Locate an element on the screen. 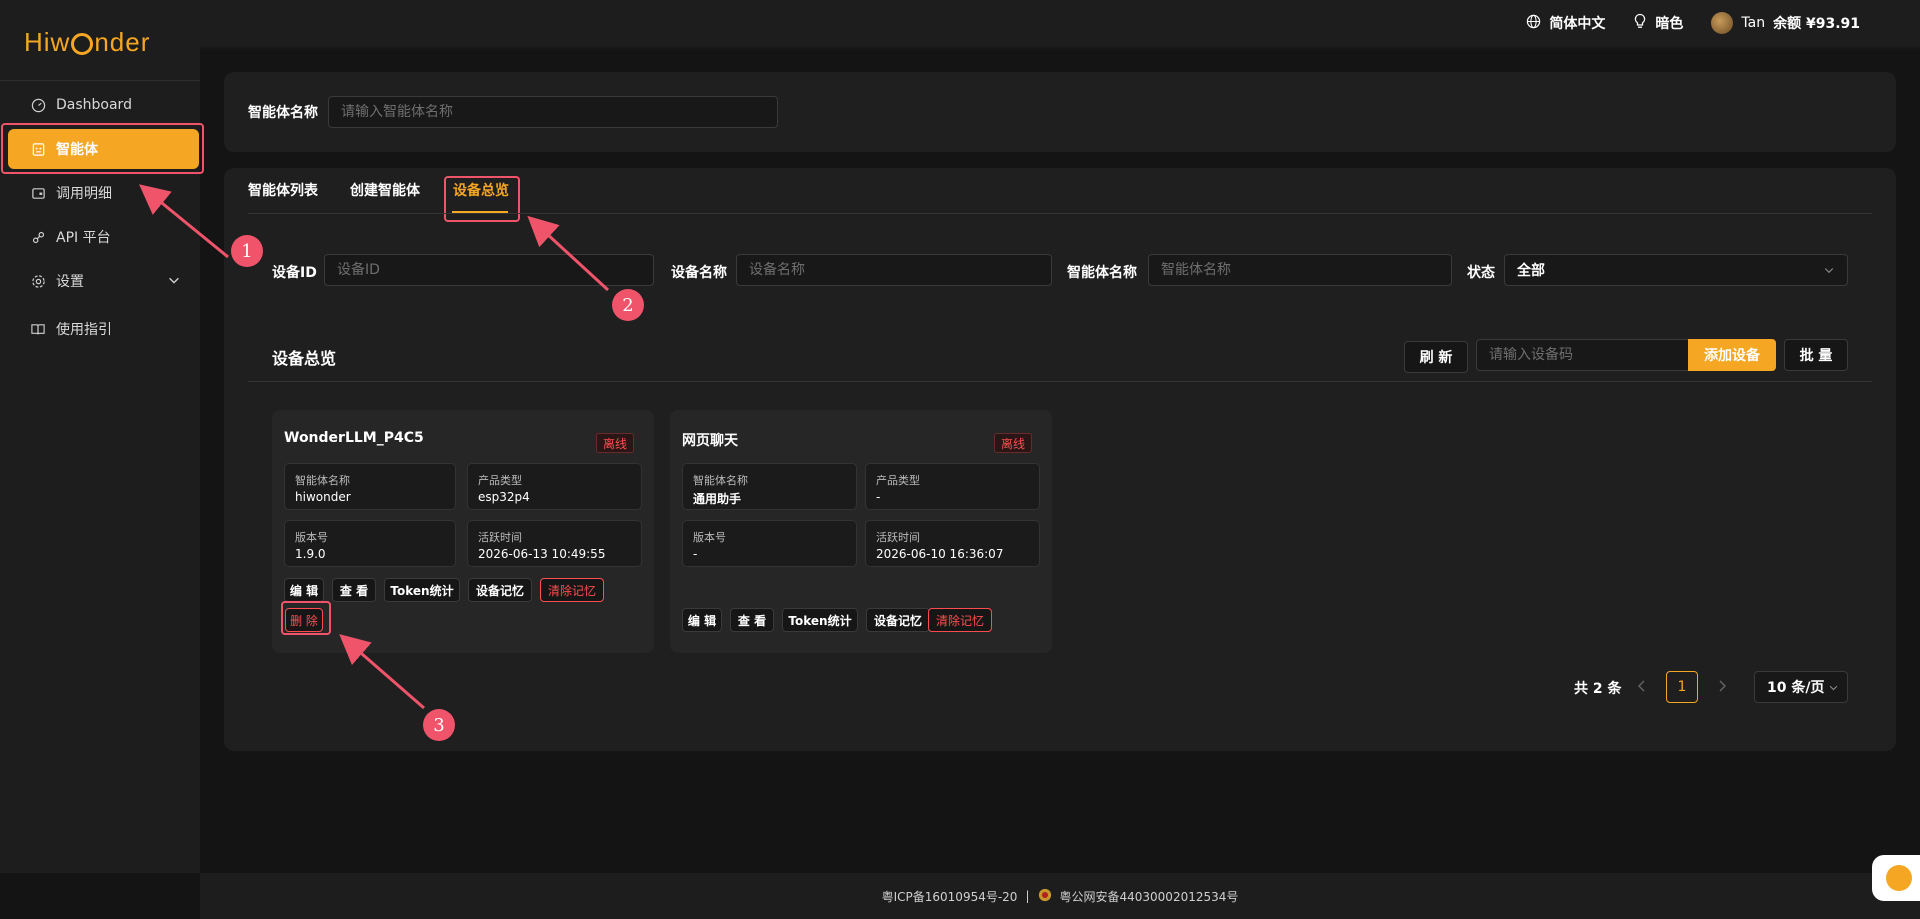  icp-link: 粤ICP备16010954号-20 is located at coordinates (950, 896).